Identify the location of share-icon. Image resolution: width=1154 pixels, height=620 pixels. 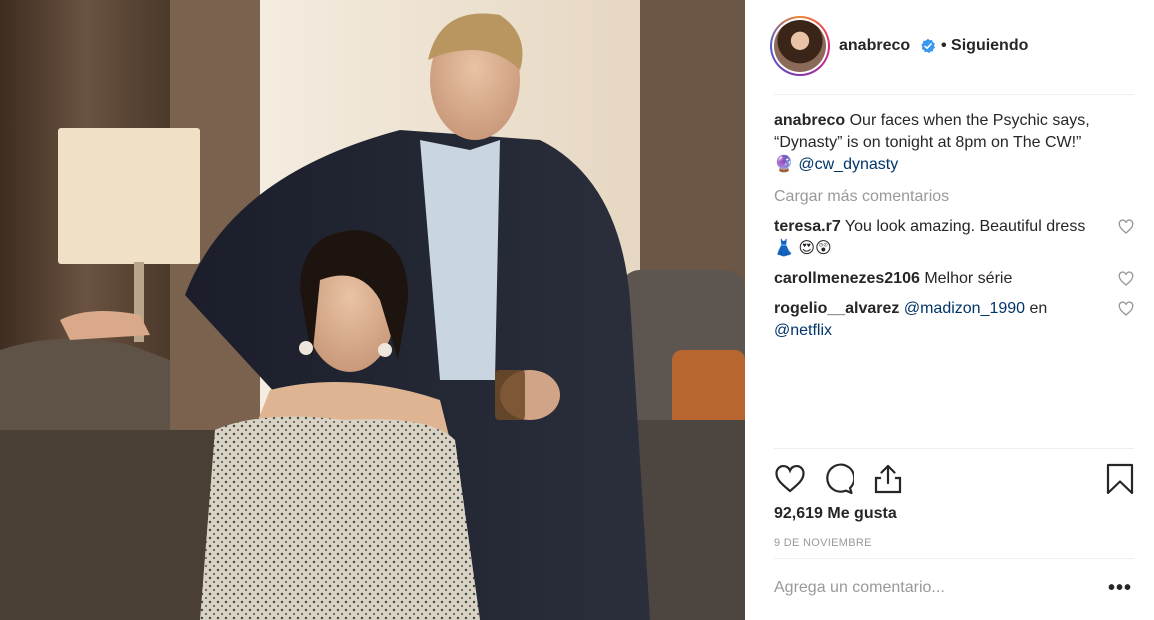
(888, 479).